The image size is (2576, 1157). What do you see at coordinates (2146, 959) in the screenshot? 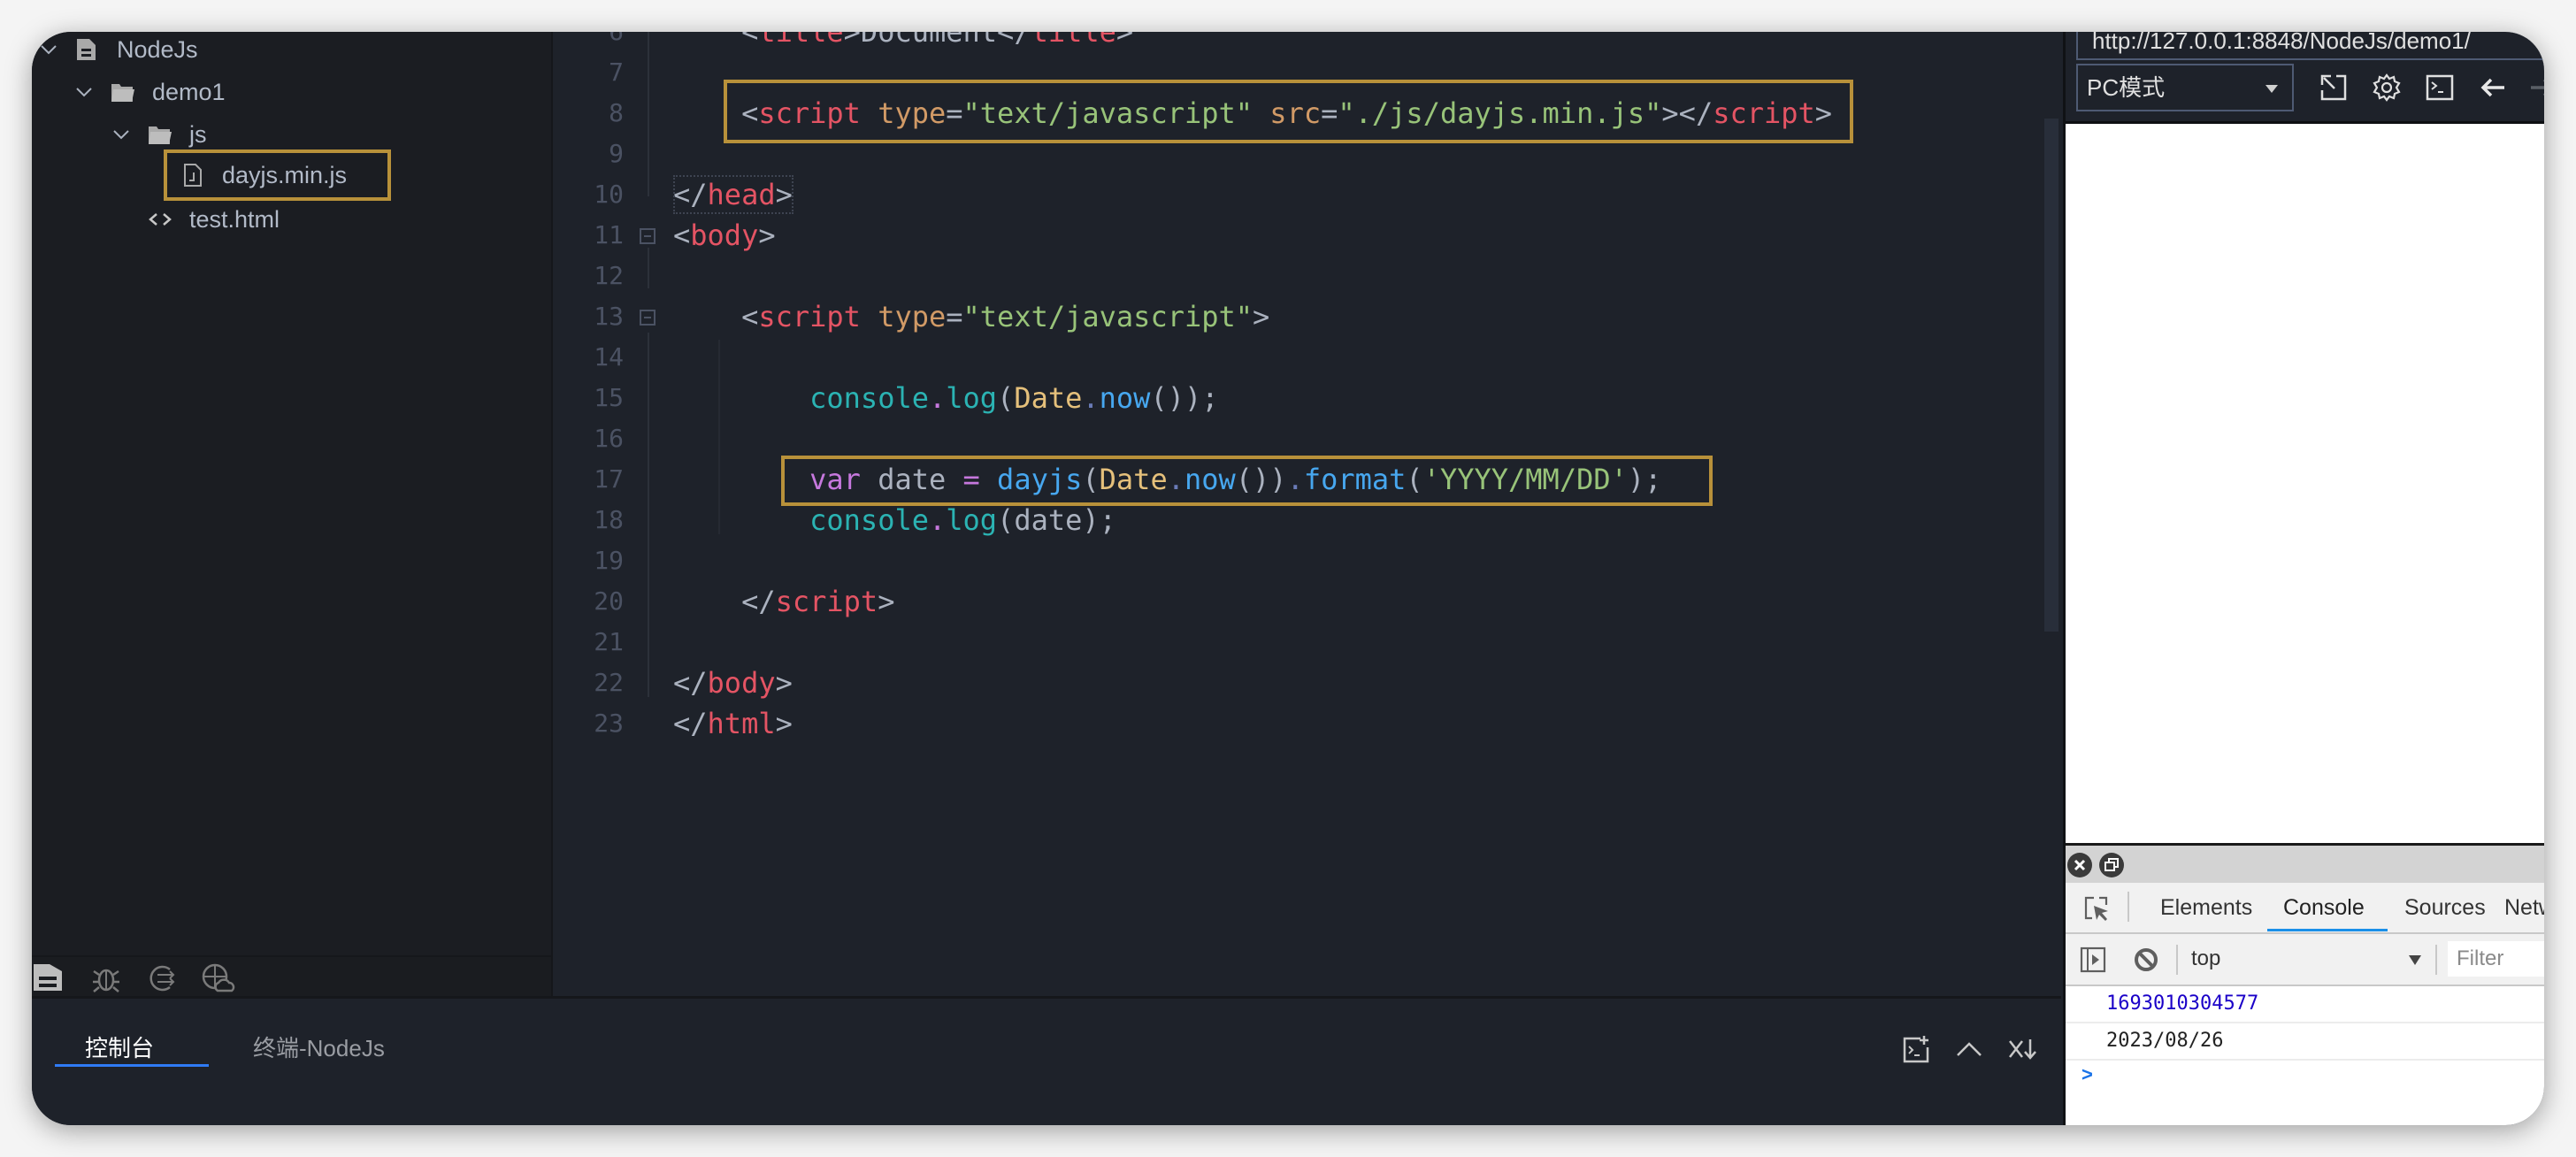
I see `clear-console-icon` at bounding box center [2146, 959].